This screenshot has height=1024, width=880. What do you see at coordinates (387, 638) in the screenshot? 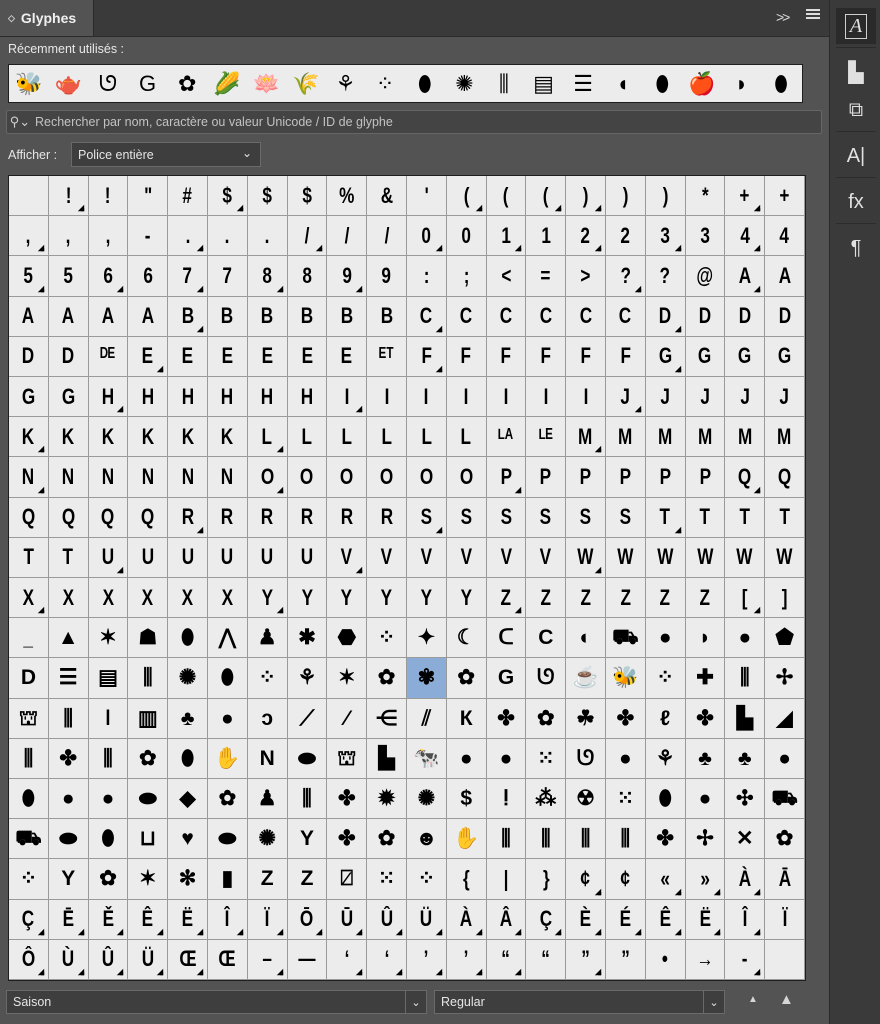
I see `glyph-cell: ⁘` at bounding box center [387, 638].